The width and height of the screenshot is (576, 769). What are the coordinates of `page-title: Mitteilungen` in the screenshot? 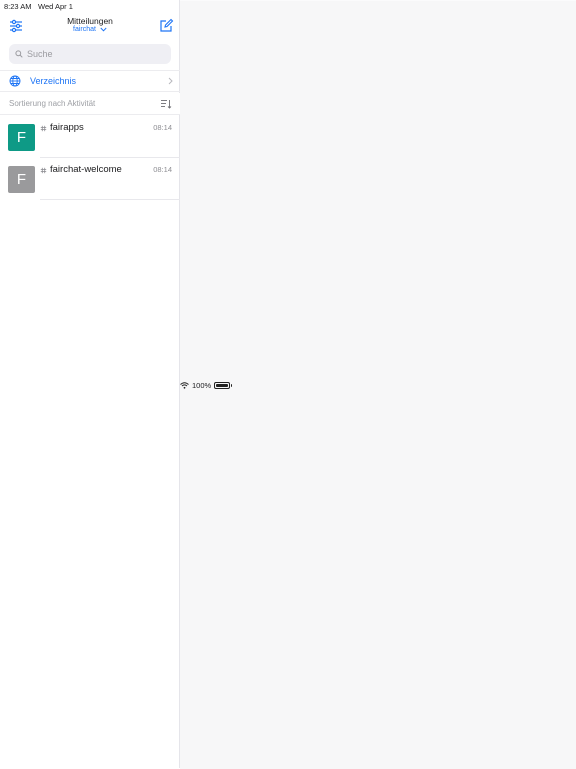 It's located at (90, 21).